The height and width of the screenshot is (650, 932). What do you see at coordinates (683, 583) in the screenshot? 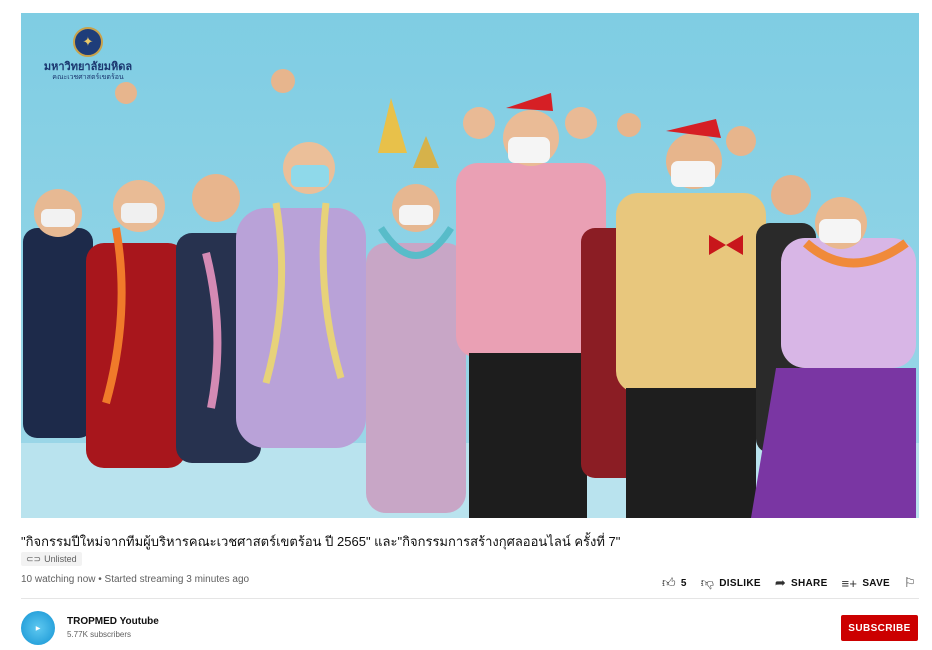
I see `like-count: 5` at bounding box center [683, 583].